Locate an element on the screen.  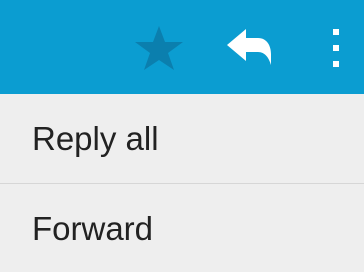
overflow-menu-icon is located at coordinates (336, 48).